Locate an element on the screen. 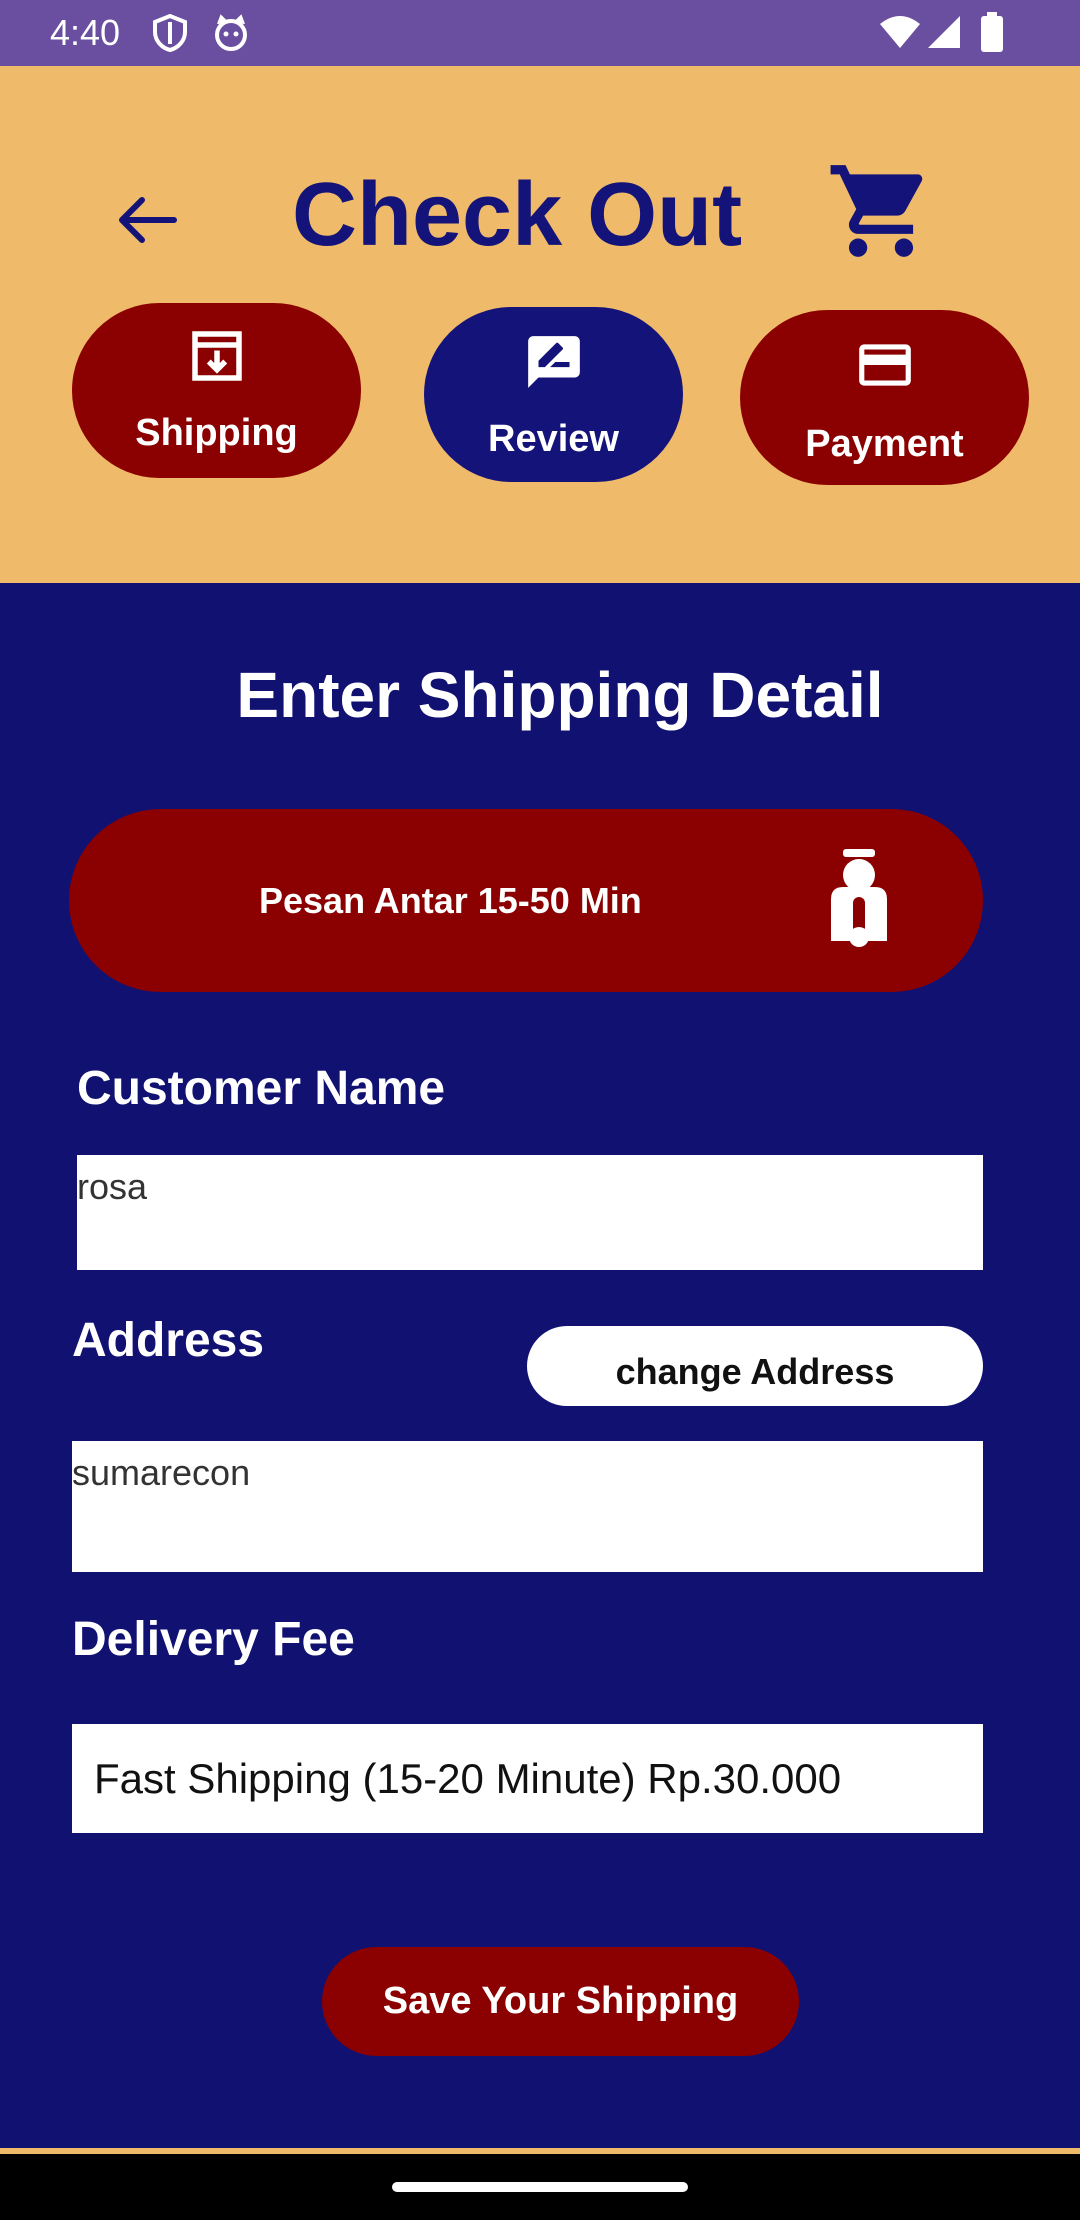 This screenshot has width=1080, height=2220. section-title: Enter Shipping Detail is located at coordinates (560, 695).